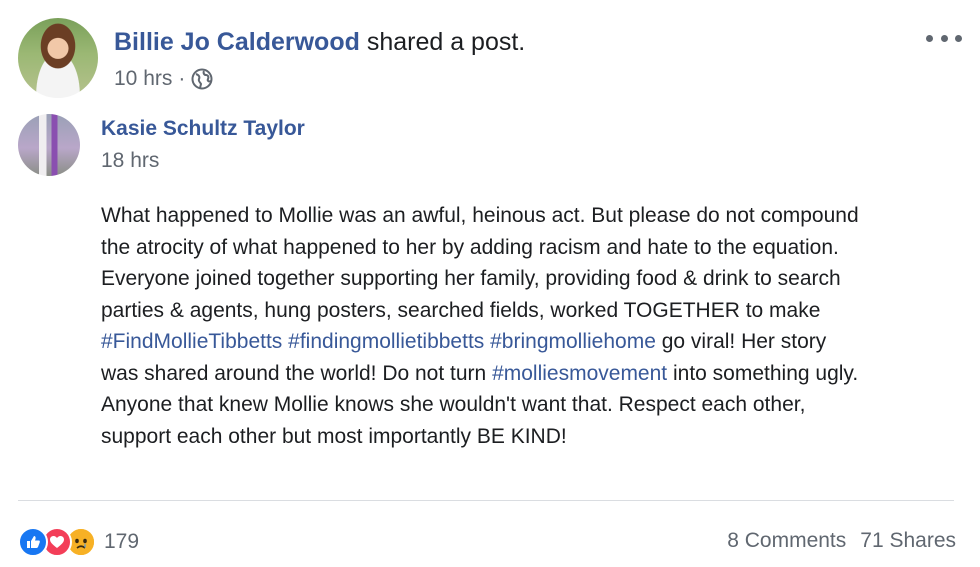 Image resolution: width=980 pixels, height=567 pixels. I want to click on shared-author-avatar, so click(49, 145).